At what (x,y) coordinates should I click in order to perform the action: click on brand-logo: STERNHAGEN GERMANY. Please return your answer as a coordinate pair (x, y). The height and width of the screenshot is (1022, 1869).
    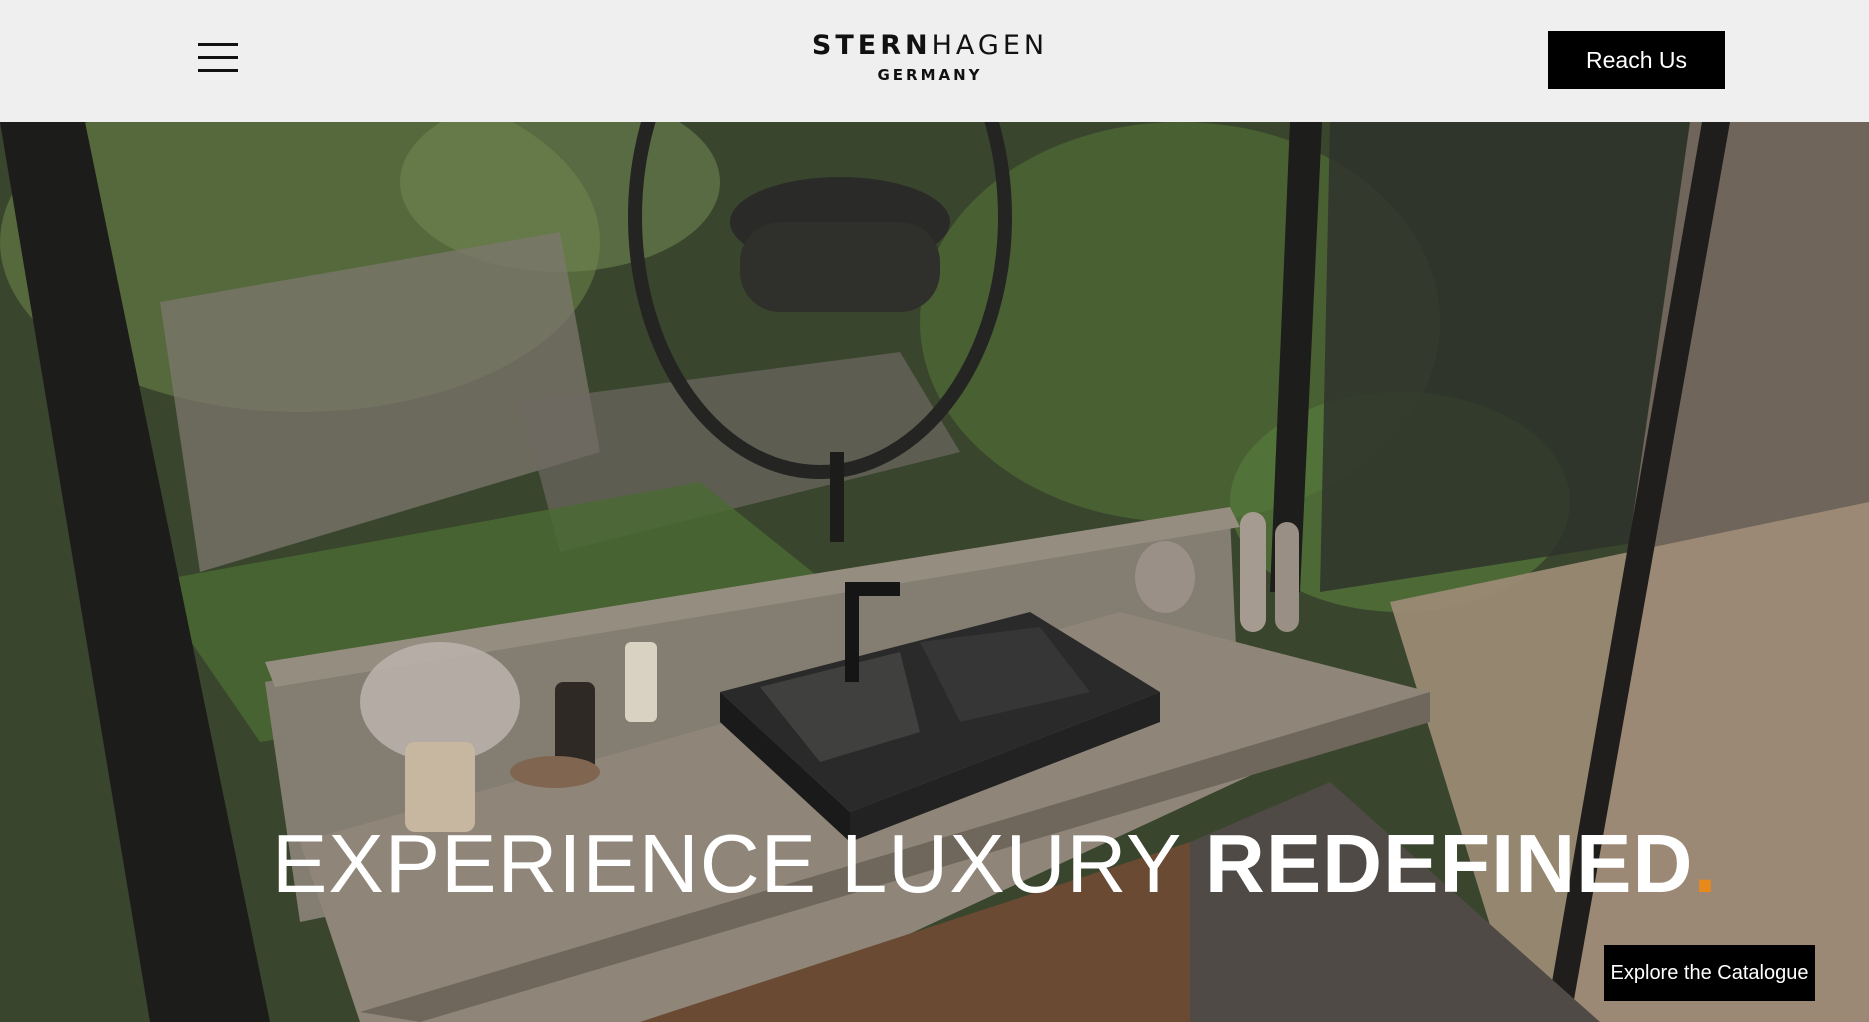
    Looking at the image, I should click on (930, 57).